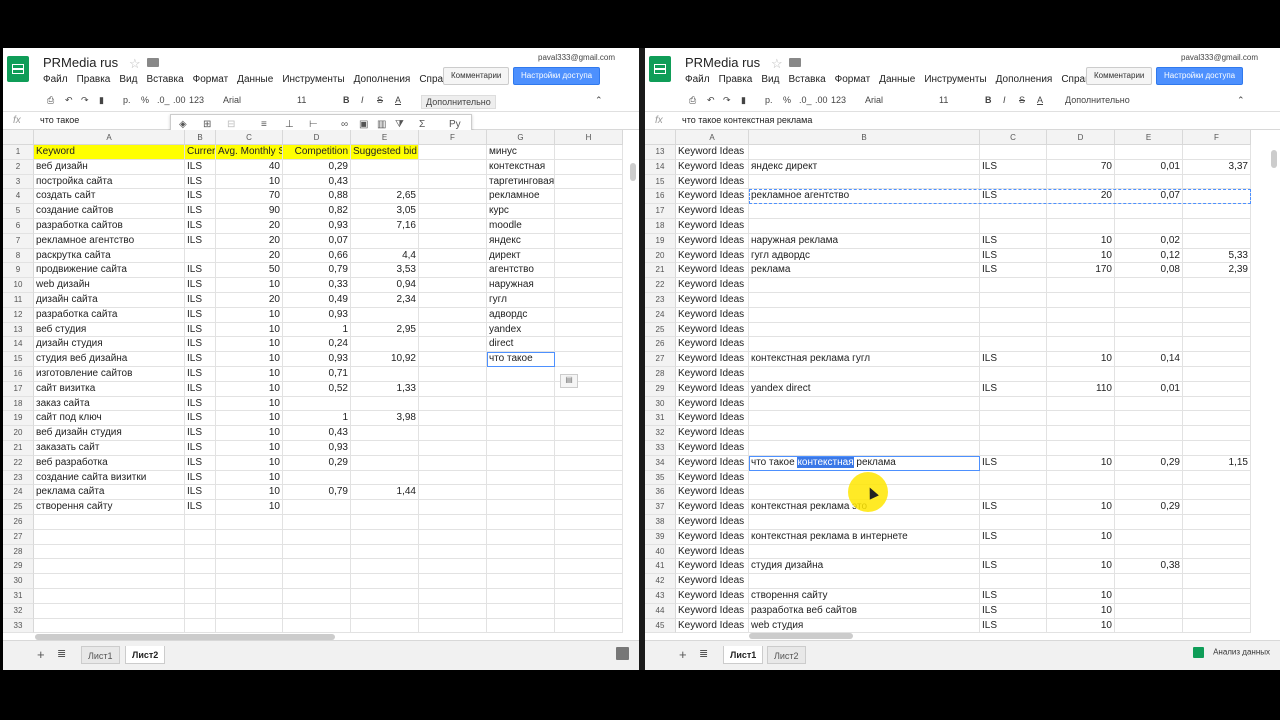  Describe the element at coordinates (599, 100) in the screenshot. I see `collapse-icon: ⌃` at that location.